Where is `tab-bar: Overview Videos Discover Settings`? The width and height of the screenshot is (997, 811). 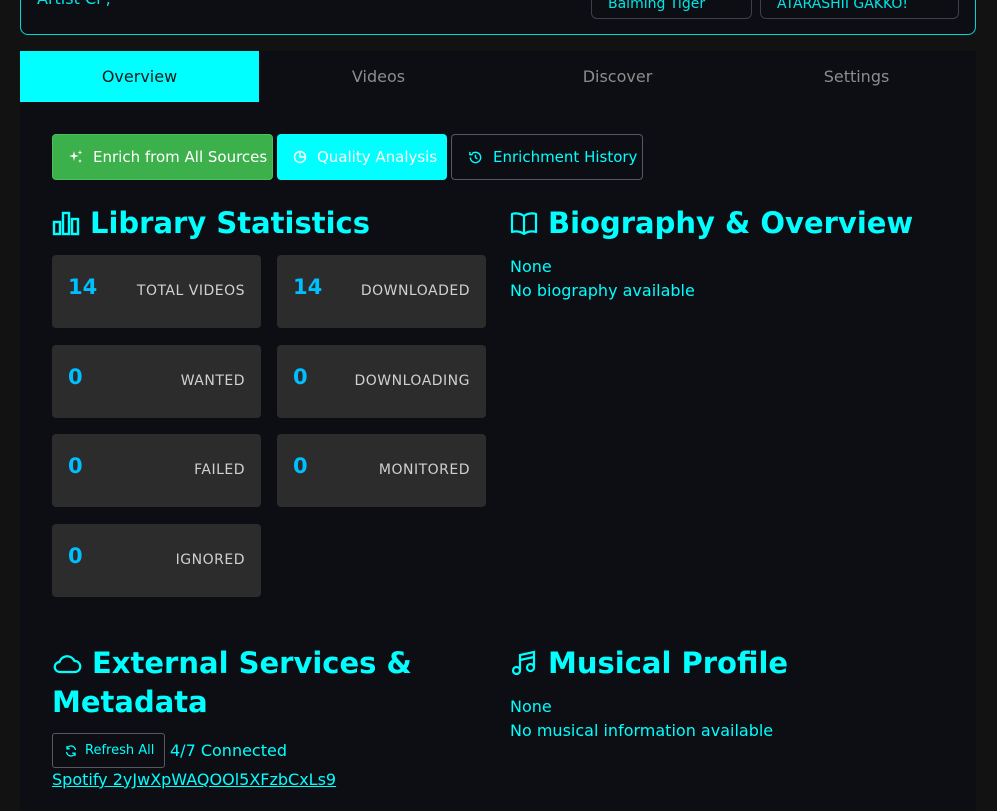 tab-bar: Overview Videos Discover Settings is located at coordinates (498, 76).